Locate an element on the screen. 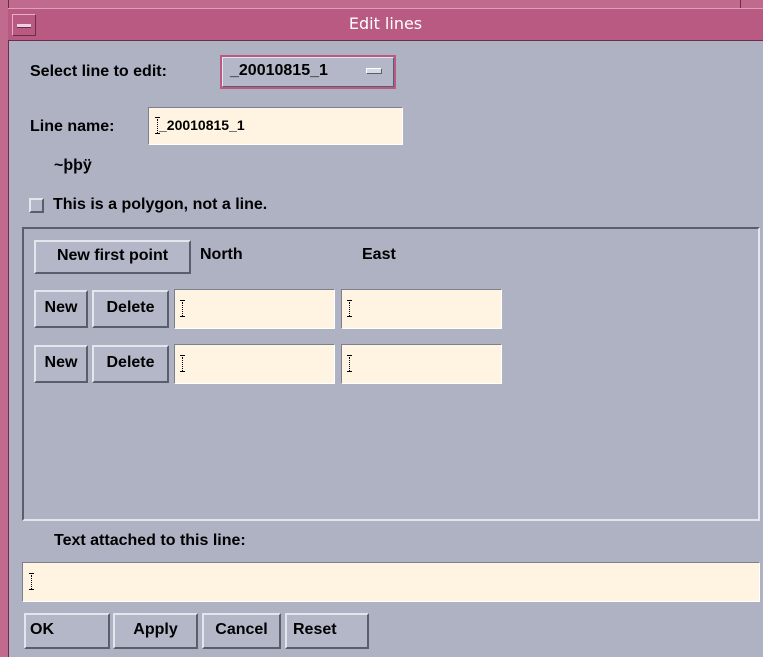 This screenshot has height=657, width=763. polygon-checkbox-label: This is a polygon, not a line. is located at coordinates (160, 205).